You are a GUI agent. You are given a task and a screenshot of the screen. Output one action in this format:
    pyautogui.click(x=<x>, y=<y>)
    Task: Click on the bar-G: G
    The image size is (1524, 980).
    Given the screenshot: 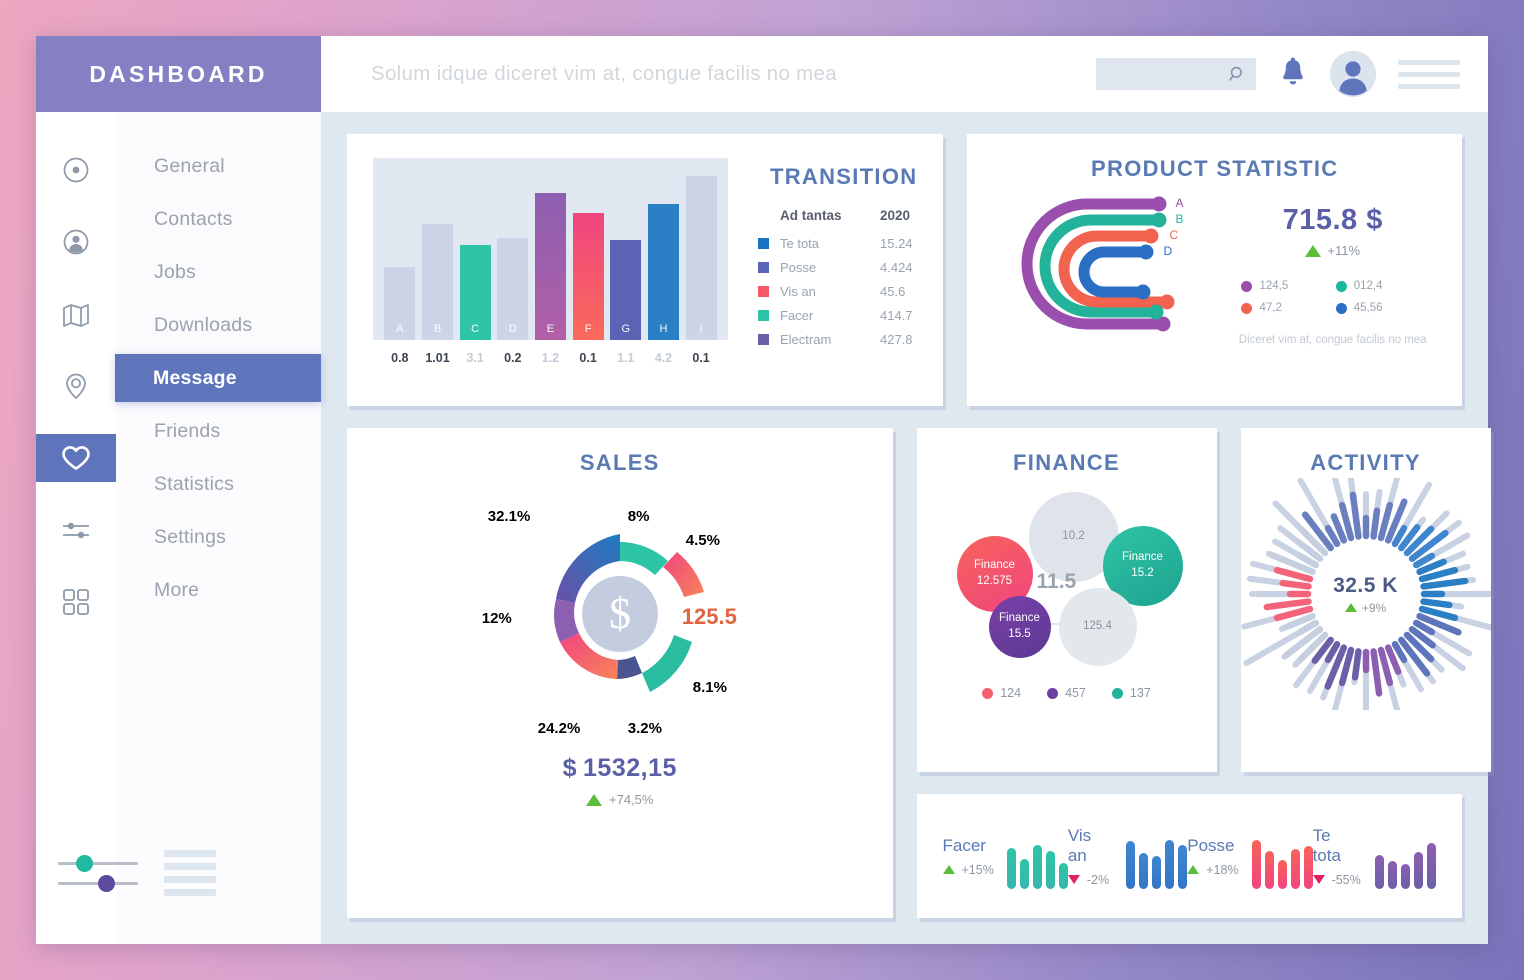 What is the action you would take?
    pyautogui.click(x=626, y=289)
    